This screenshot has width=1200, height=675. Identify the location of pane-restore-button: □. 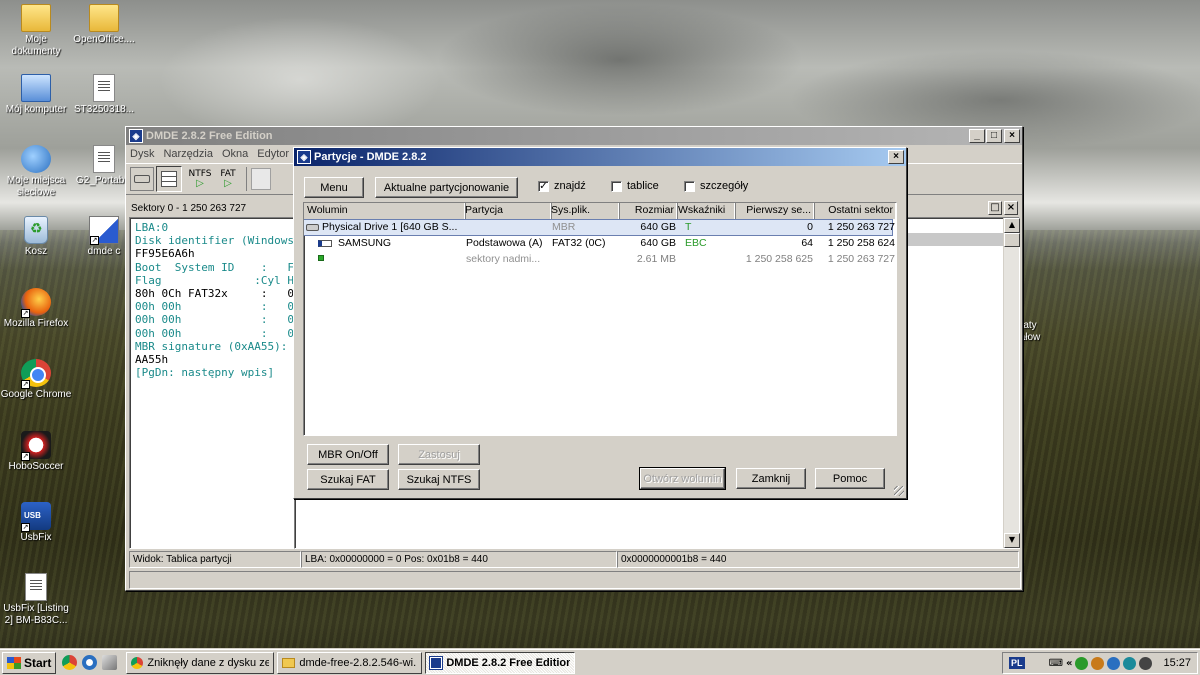
(995, 208).